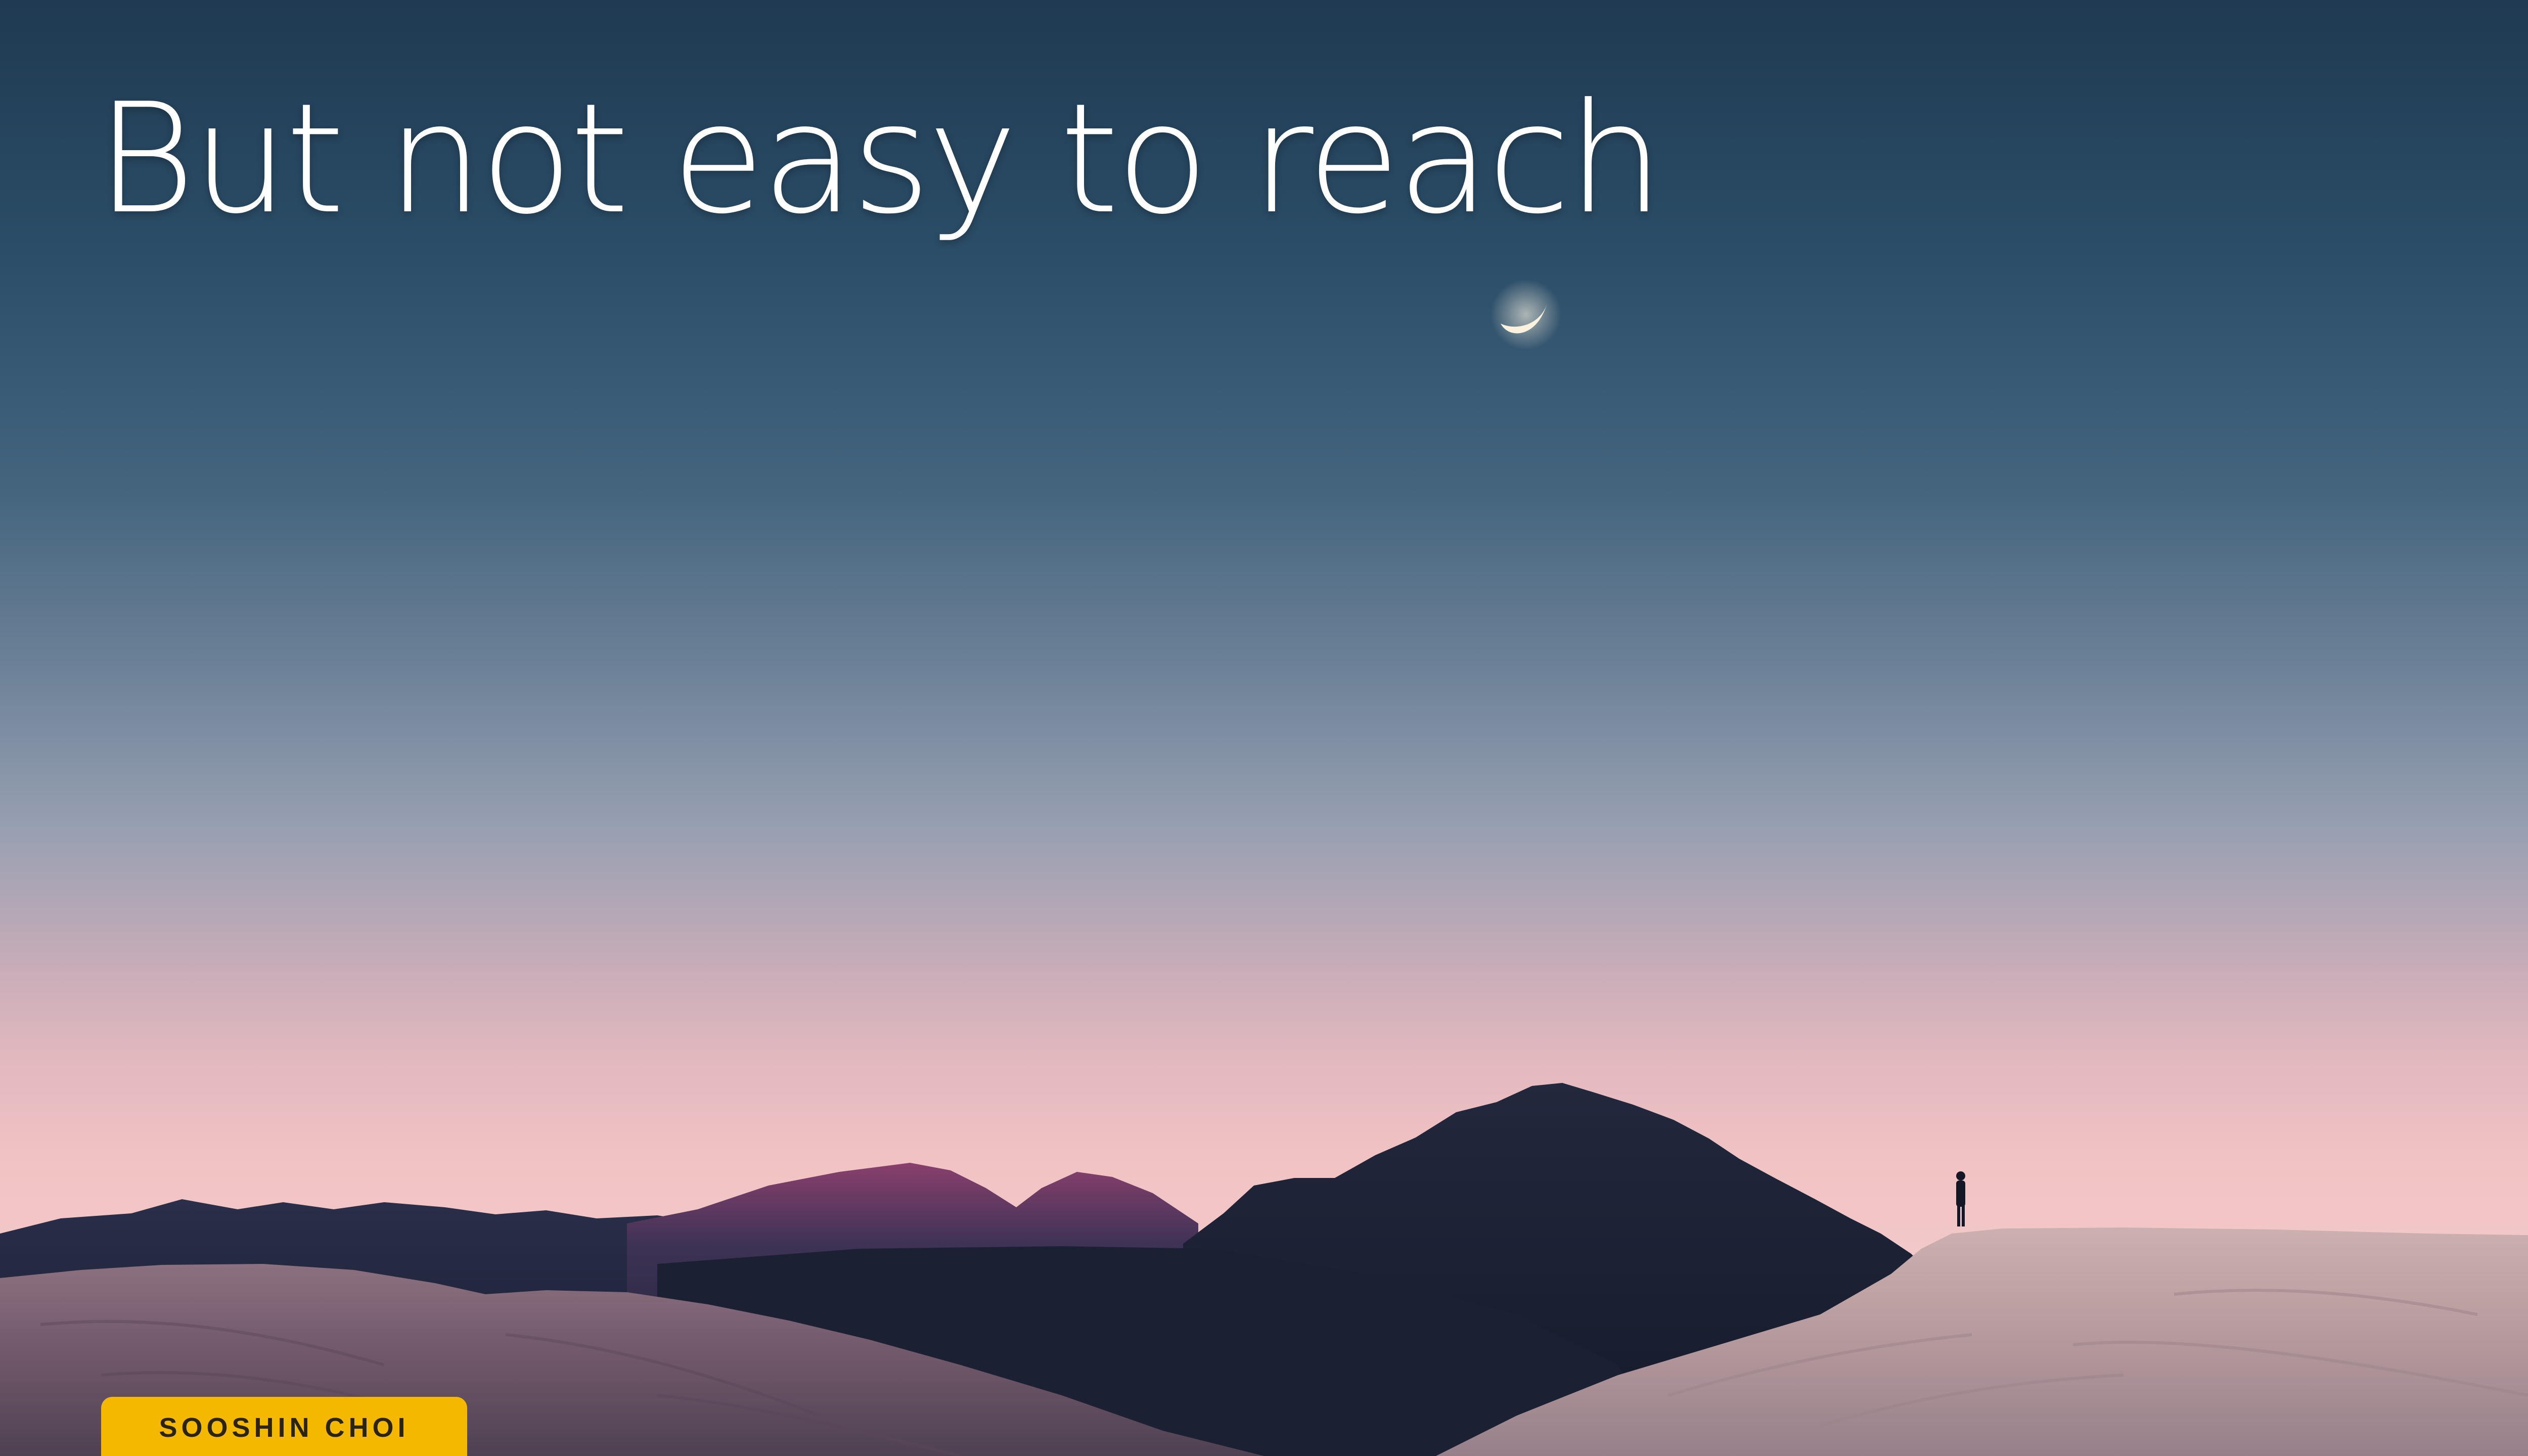 The height and width of the screenshot is (1456, 2528). I want to click on slide-title: But not easy to reach, so click(880, 159).